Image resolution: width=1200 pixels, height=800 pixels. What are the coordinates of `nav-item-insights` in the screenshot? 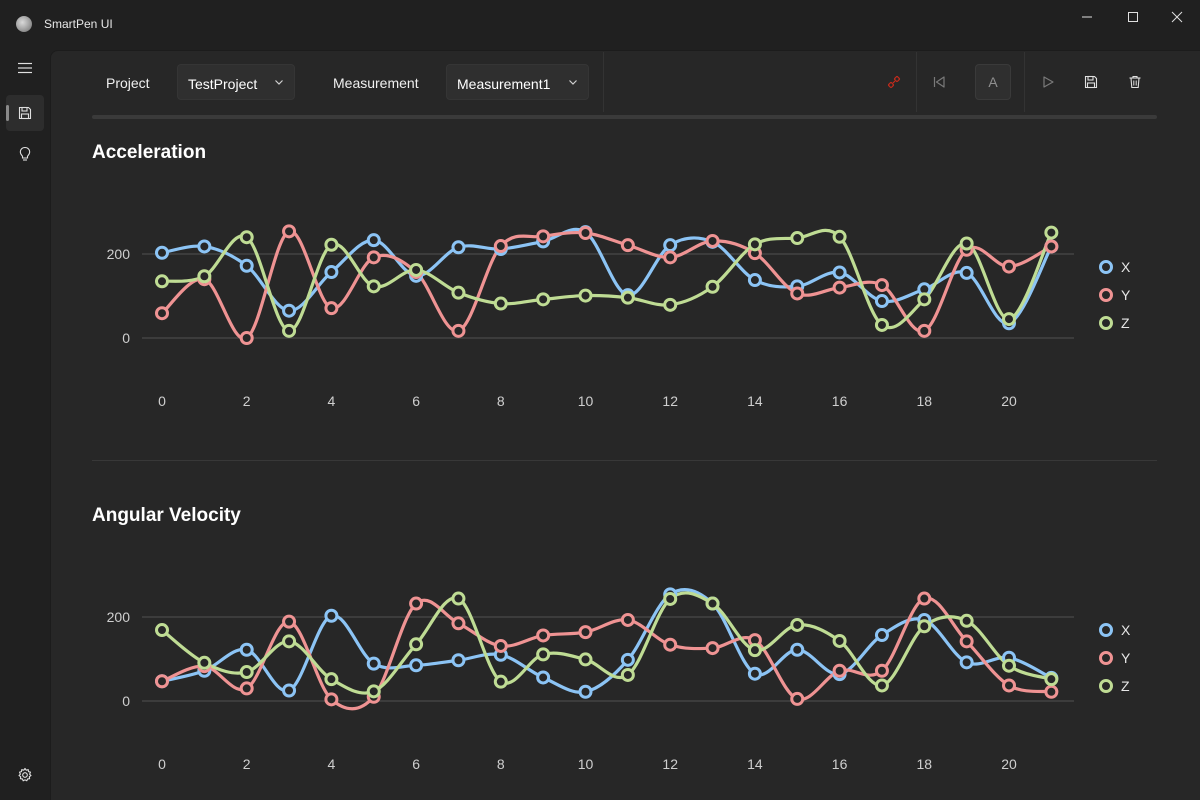 It's located at (25, 154).